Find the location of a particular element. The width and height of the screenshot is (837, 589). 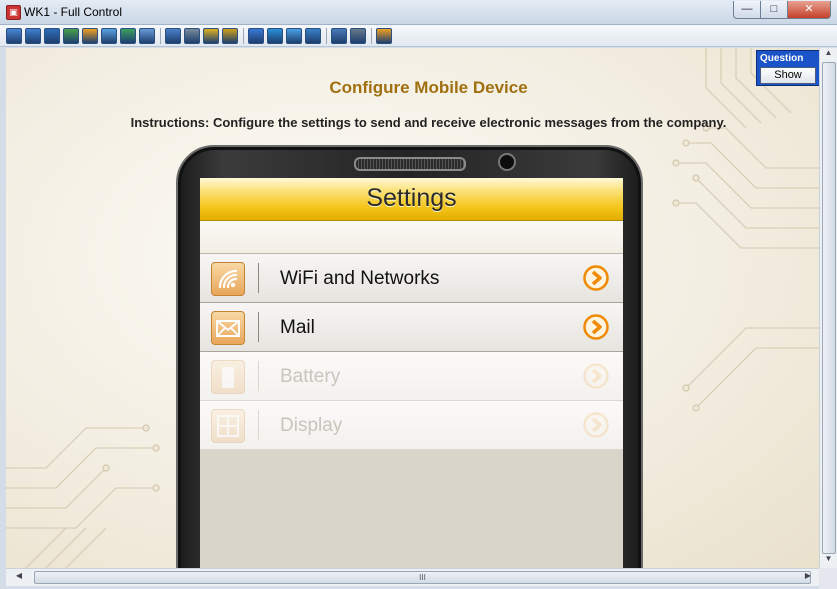

title-bar: ▣ WK1 - Full Control — □ ✕ is located at coordinates (418, 12).